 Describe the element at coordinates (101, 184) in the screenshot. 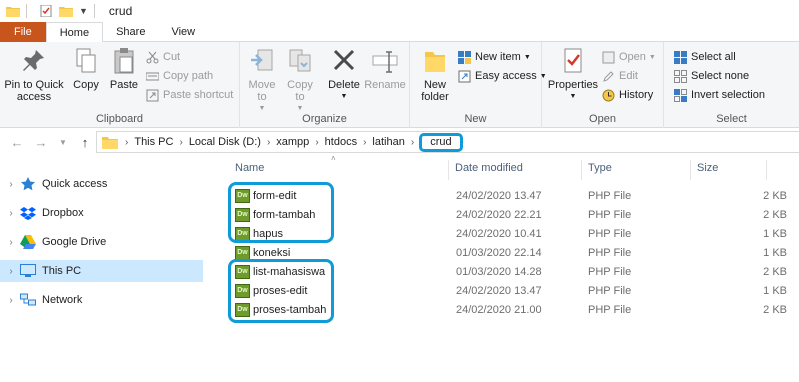

I see `nav-item-quick-access: › Quick access` at that location.